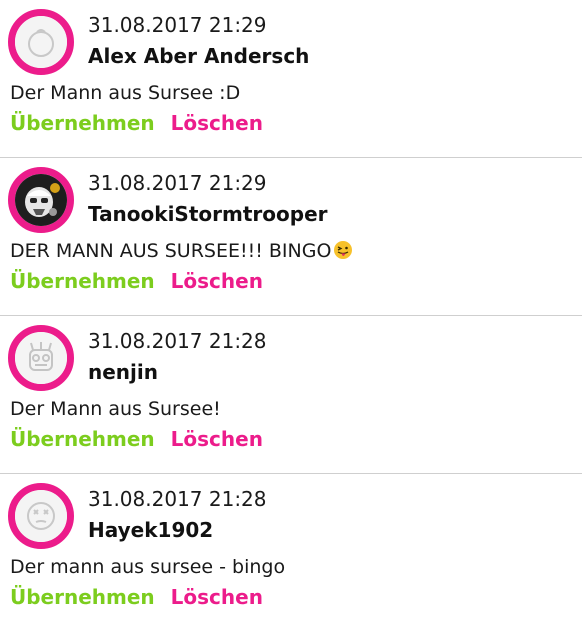  I want to click on comment-message: Der mann aus sursee - bingo, so click(147, 567).